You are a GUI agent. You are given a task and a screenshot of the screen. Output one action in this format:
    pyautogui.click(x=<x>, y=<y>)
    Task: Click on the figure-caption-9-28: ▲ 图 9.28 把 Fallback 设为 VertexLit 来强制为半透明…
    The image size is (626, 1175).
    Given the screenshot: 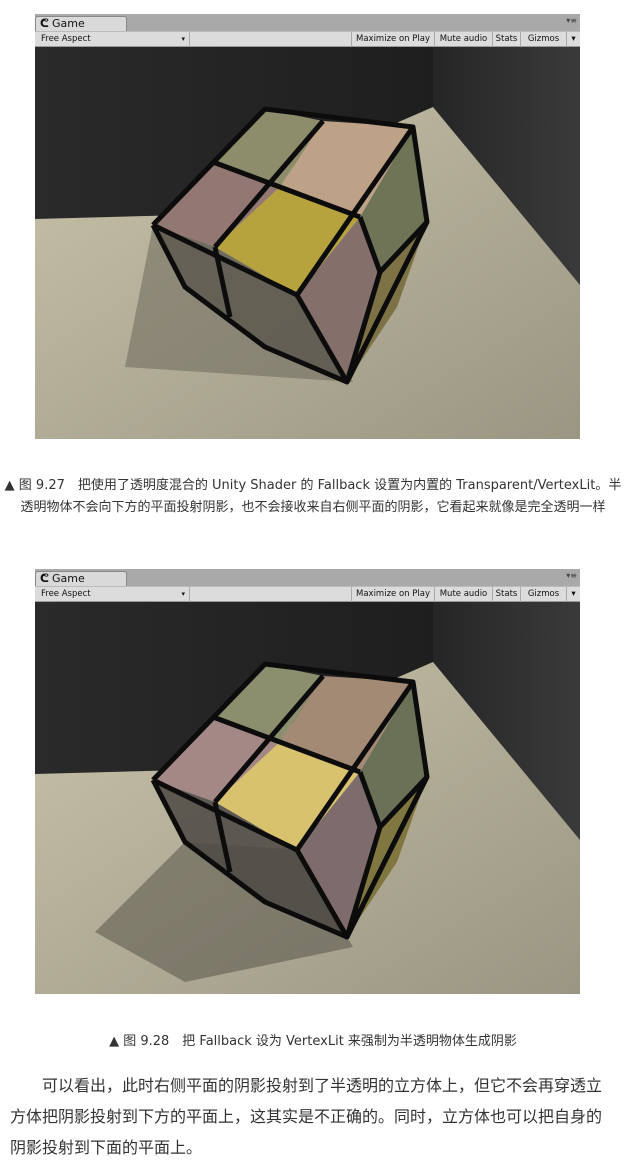 What is the action you would take?
    pyautogui.click(x=313, y=1041)
    